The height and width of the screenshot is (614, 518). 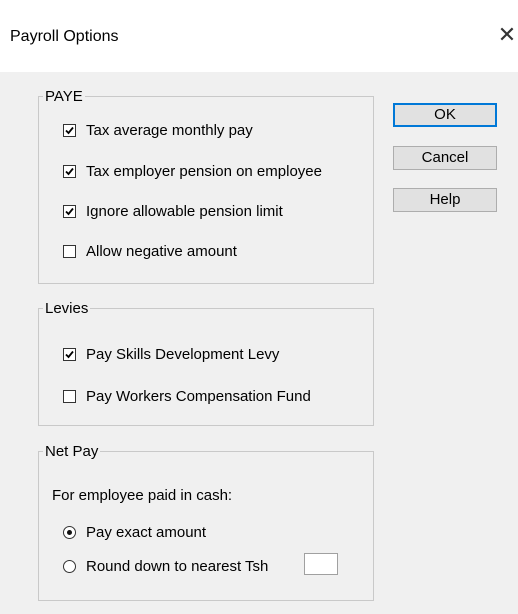 I want to click on paye-checkbox-row: Ignore allowable pension limit, so click(x=173, y=211).